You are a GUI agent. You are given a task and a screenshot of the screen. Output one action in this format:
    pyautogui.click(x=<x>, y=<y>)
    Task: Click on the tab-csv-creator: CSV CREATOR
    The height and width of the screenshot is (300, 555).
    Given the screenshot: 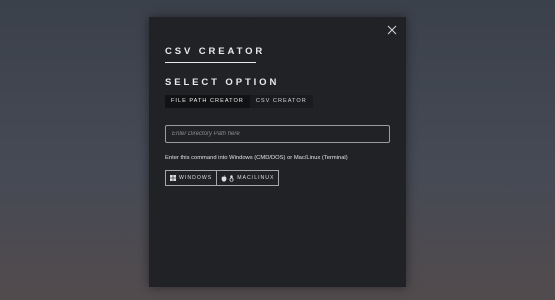 What is the action you would take?
    pyautogui.click(x=281, y=101)
    